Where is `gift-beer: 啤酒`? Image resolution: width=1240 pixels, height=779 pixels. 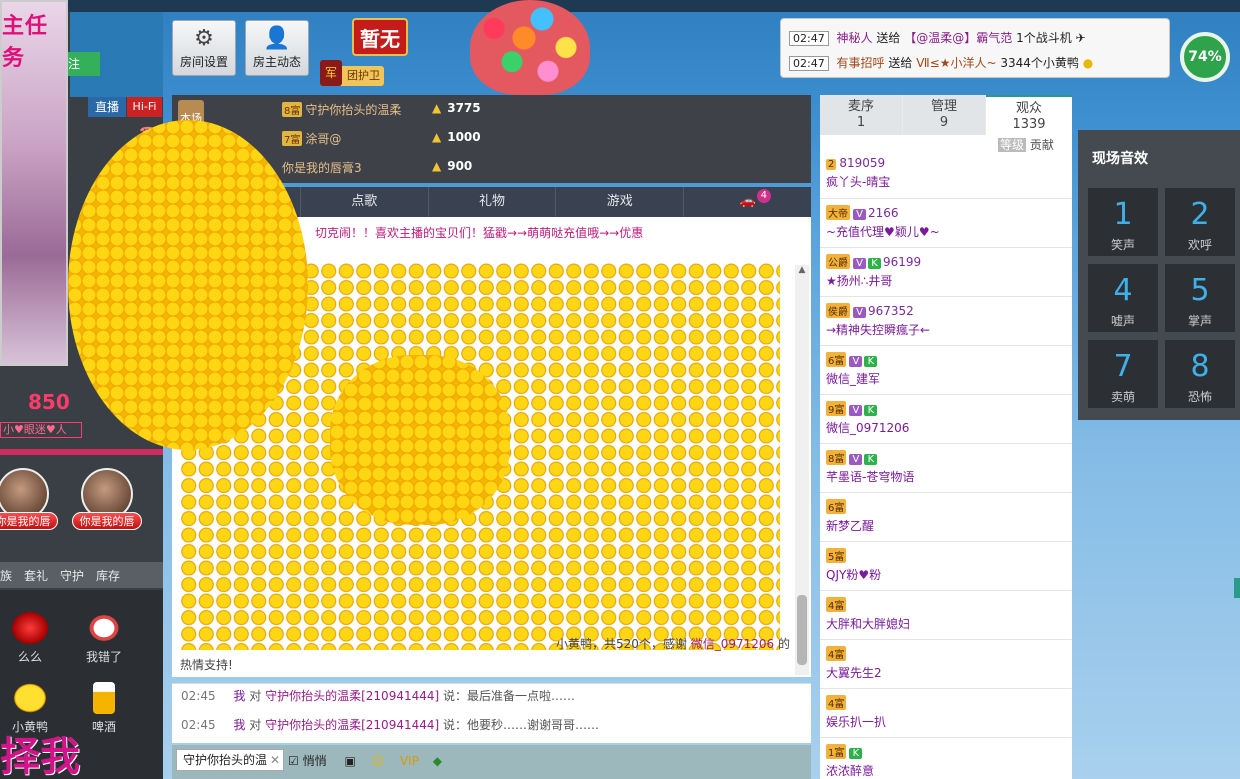 gift-beer: 啤酒 is located at coordinates (104, 708).